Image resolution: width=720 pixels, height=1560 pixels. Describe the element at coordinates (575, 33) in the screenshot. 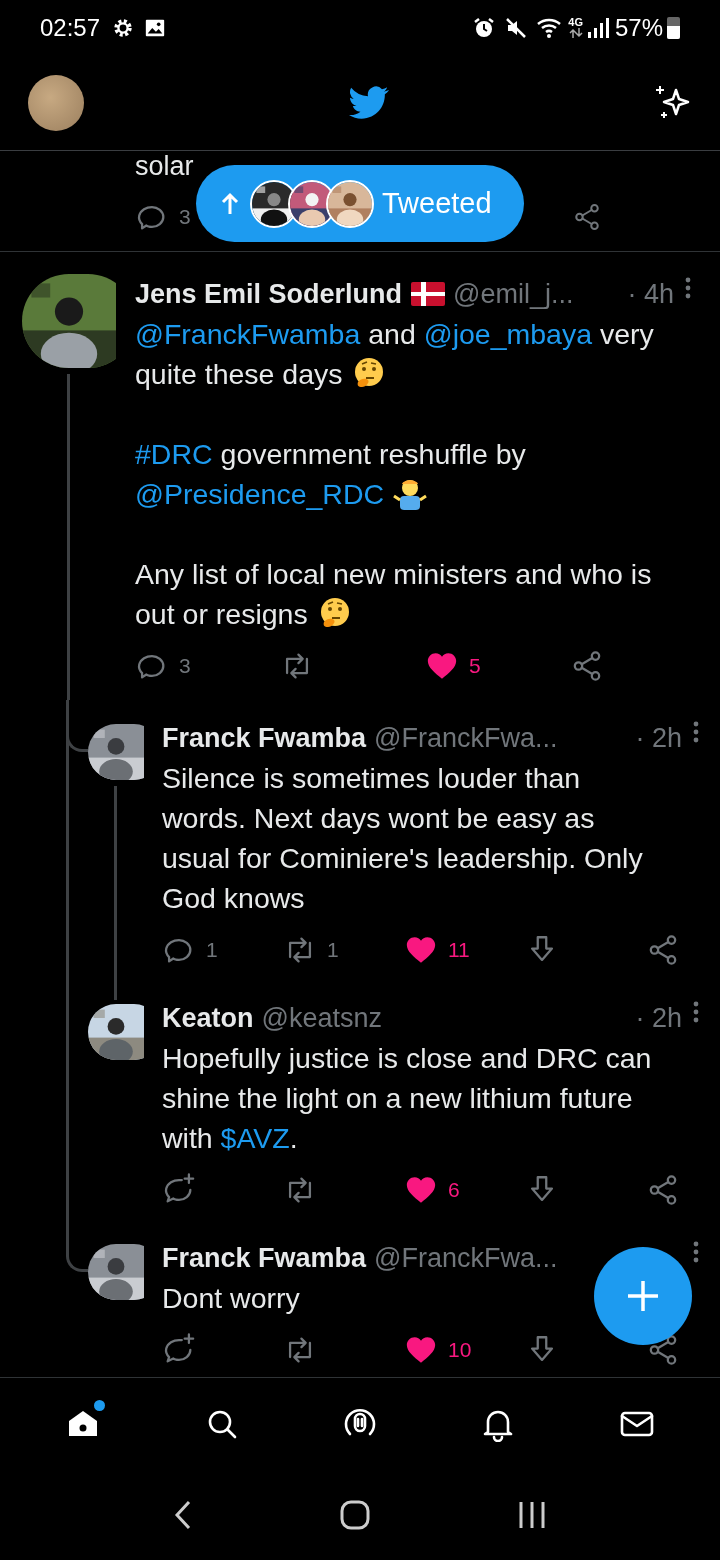

I see `data-arrows-icon` at that location.